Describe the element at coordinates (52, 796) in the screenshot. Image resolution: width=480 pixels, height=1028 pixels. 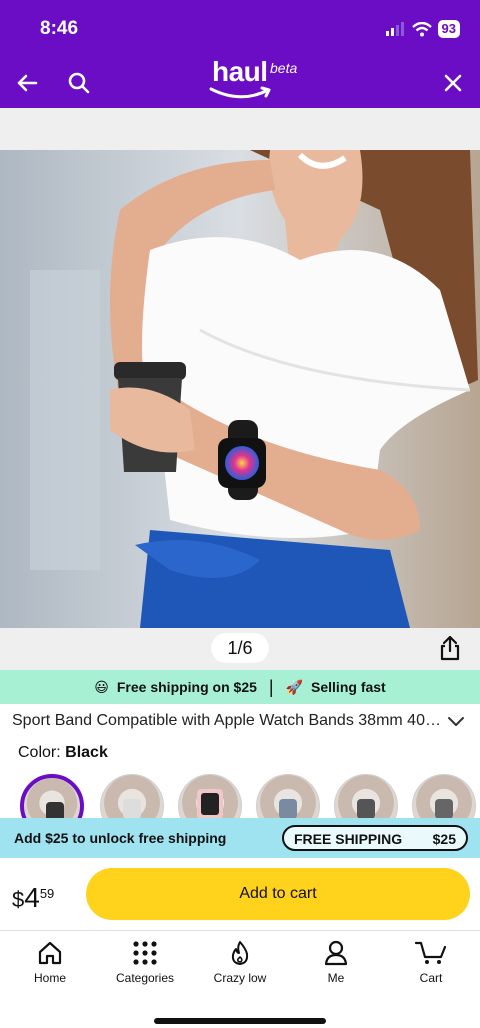
I see `color-swatch-black` at that location.